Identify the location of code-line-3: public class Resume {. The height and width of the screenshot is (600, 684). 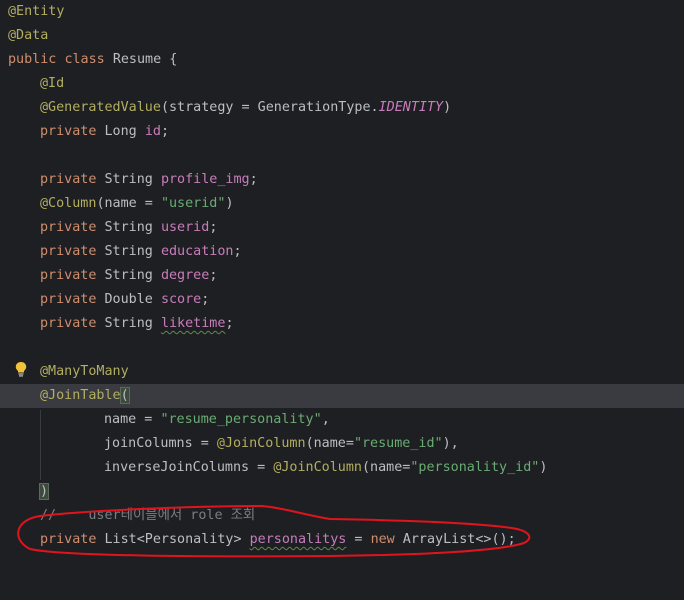
(342, 60).